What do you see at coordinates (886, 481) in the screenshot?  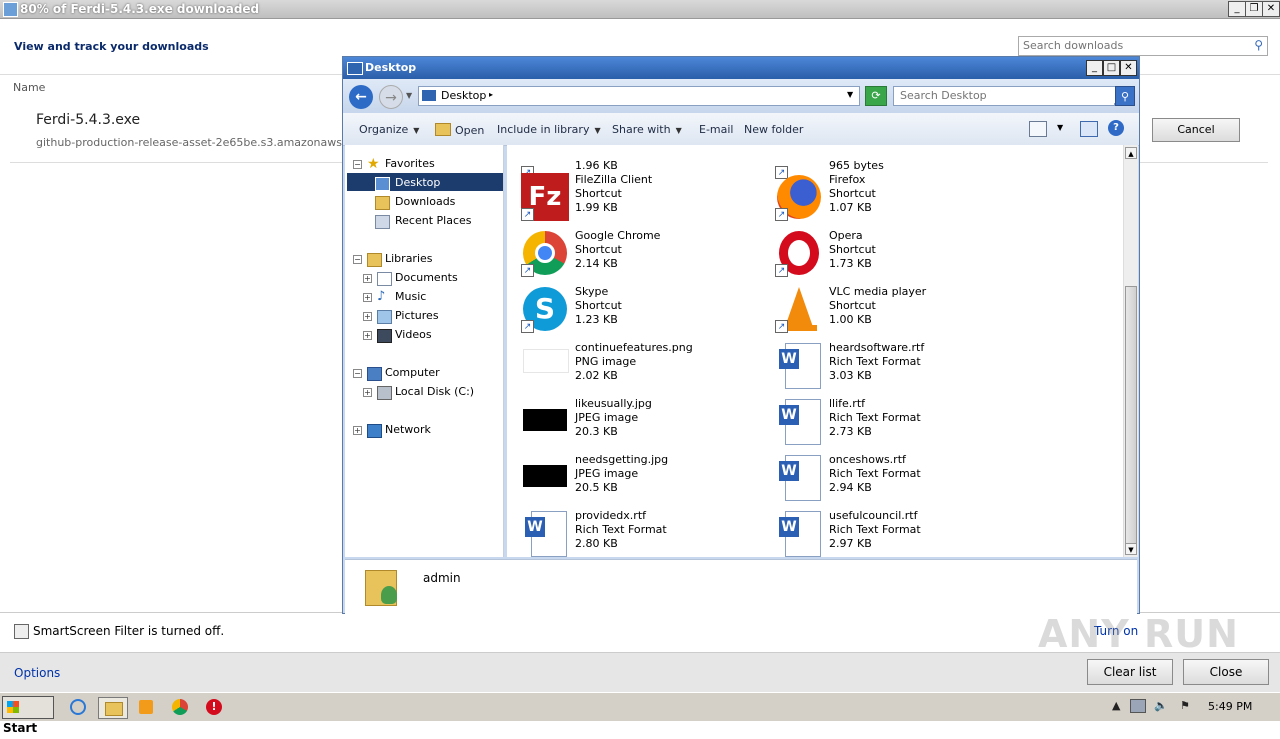 I see `list-item: W onceshows.rtf Rich Text Format 2.94 KB` at bounding box center [886, 481].